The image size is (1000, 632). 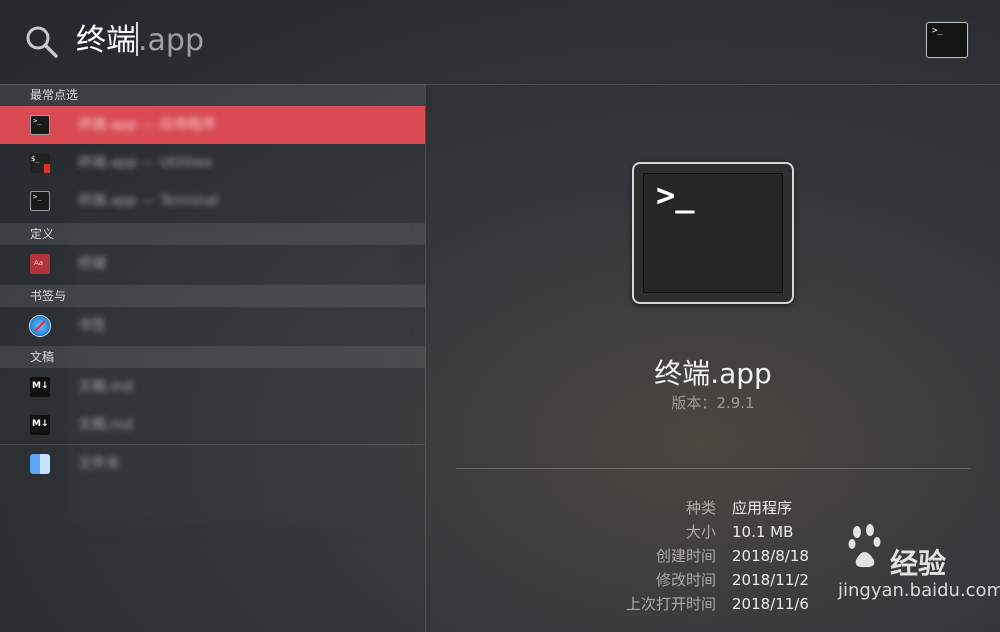 I want to click on terminal-prompt: >_, so click(x=675, y=195).